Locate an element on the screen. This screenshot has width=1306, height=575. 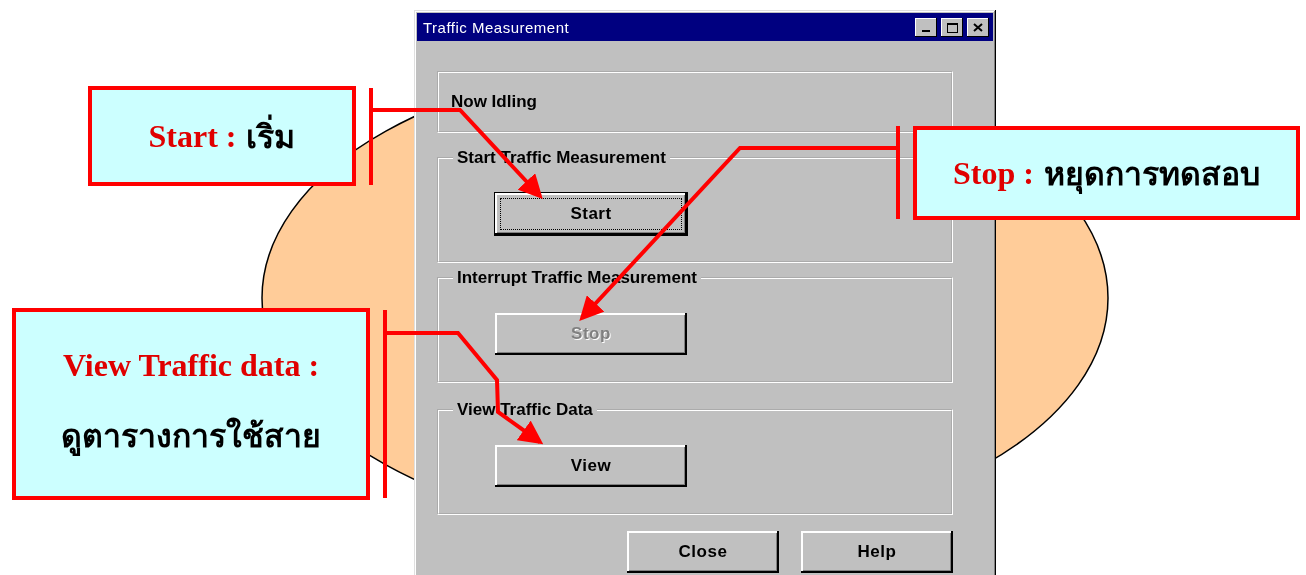
callout-meaning: ดูตารางการใช้สาย is located at coordinates (191, 437).